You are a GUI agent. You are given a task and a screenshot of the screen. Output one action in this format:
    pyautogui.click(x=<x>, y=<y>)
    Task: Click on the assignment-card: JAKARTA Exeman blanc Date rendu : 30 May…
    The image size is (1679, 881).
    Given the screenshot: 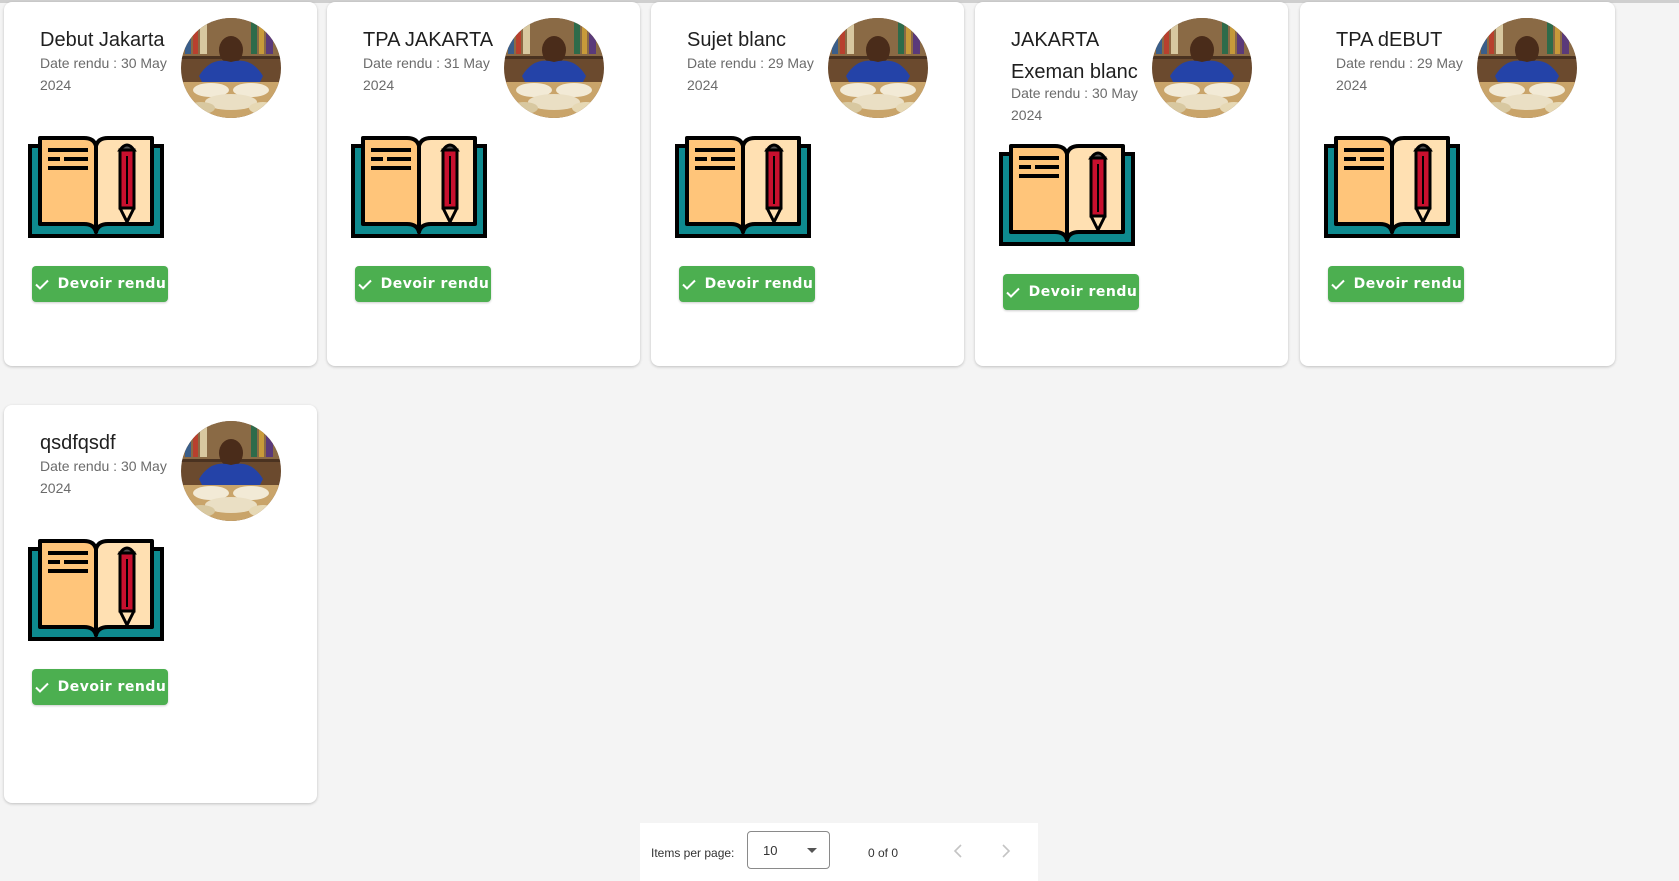 What is the action you would take?
    pyautogui.click(x=1131, y=184)
    